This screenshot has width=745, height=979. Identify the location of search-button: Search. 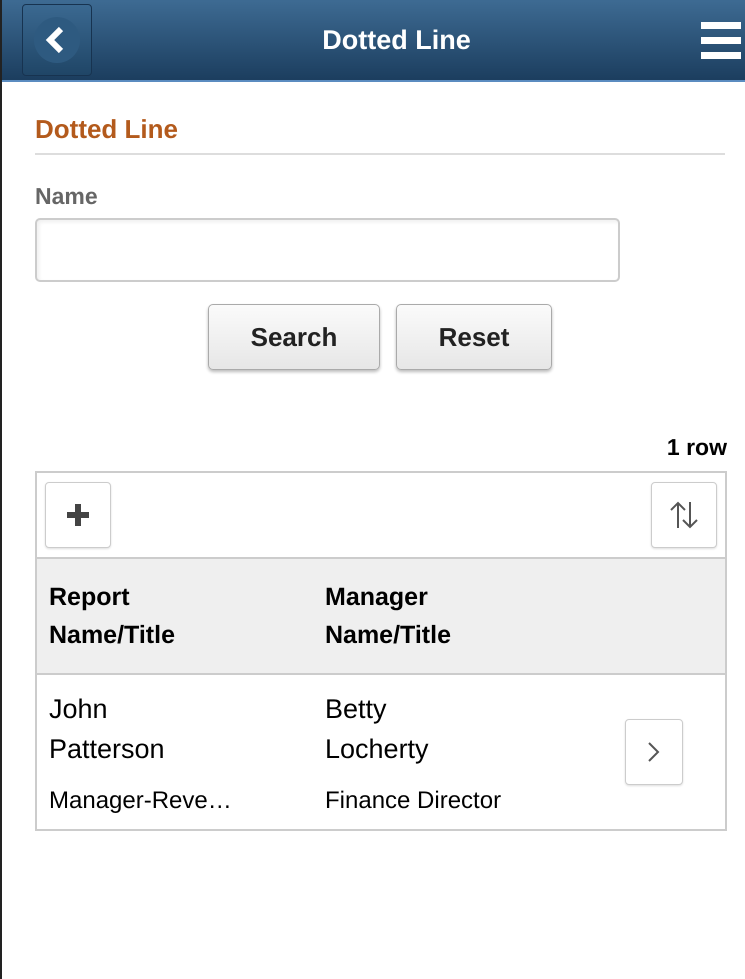
(294, 337).